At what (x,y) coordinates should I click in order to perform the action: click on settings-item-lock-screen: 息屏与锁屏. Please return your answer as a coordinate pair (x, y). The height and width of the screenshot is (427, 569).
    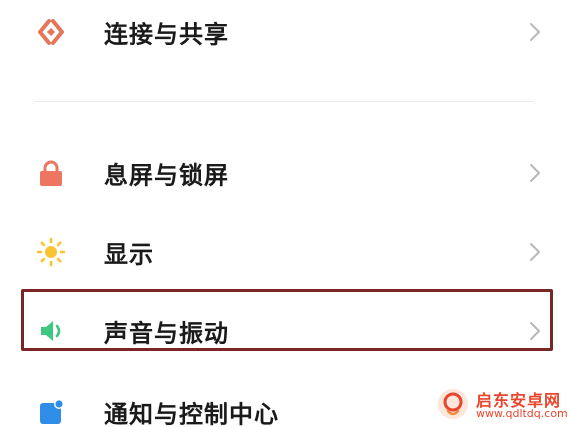
    Looking at the image, I should click on (284, 173).